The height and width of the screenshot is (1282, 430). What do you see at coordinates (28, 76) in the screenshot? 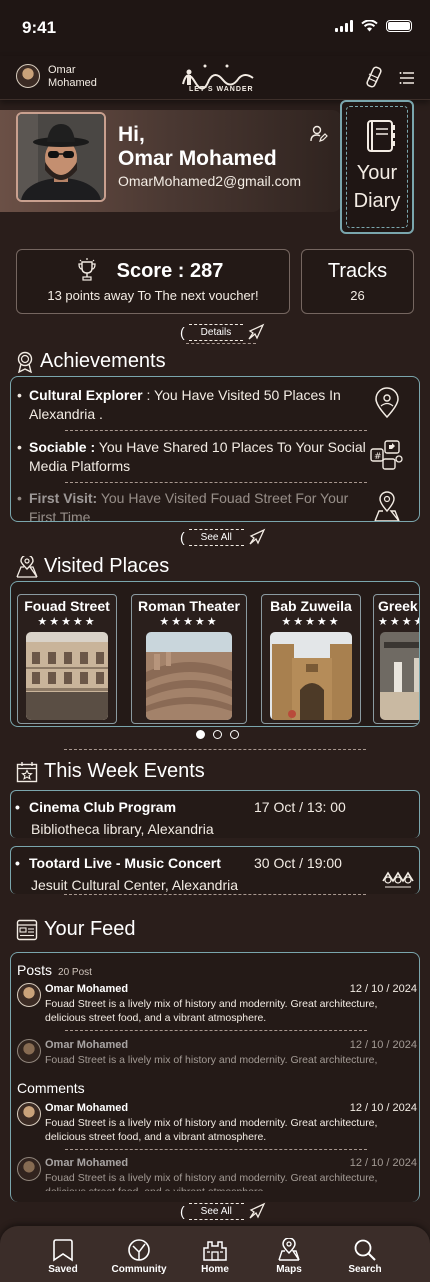
I see `header-avatar` at bounding box center [28, 76].